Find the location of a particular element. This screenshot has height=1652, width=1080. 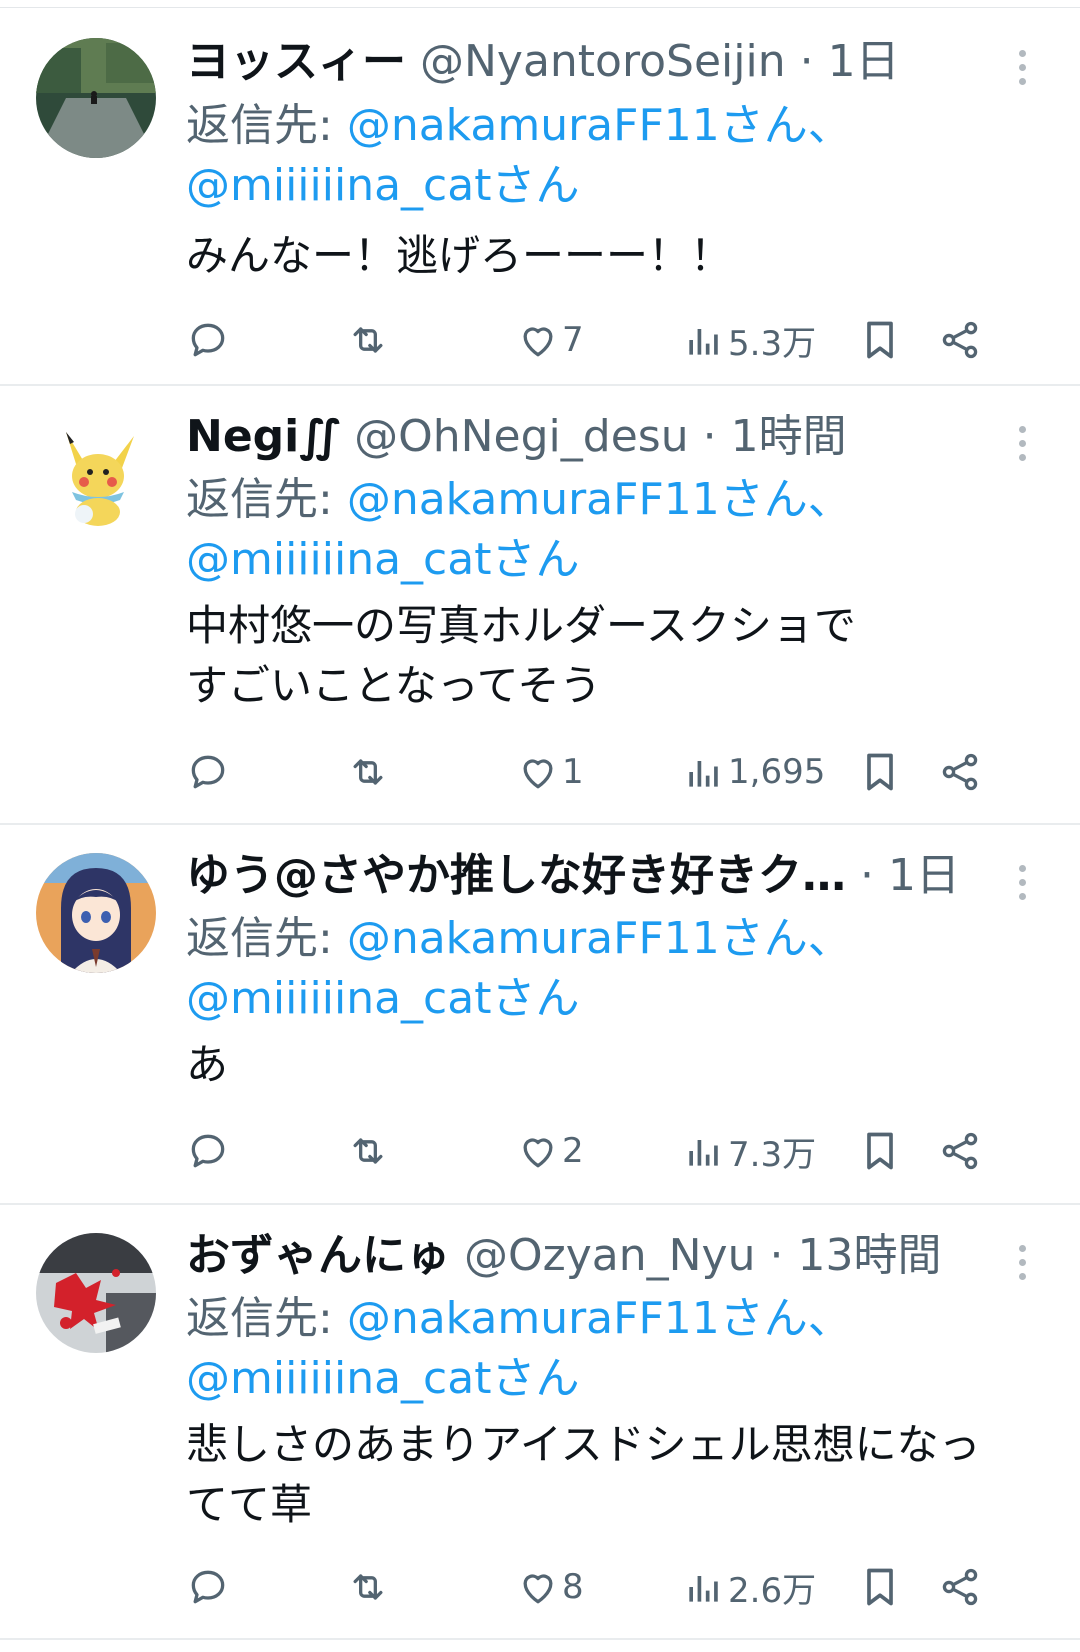

views-button: 7.3万 is located at coordinates (749, 1151).